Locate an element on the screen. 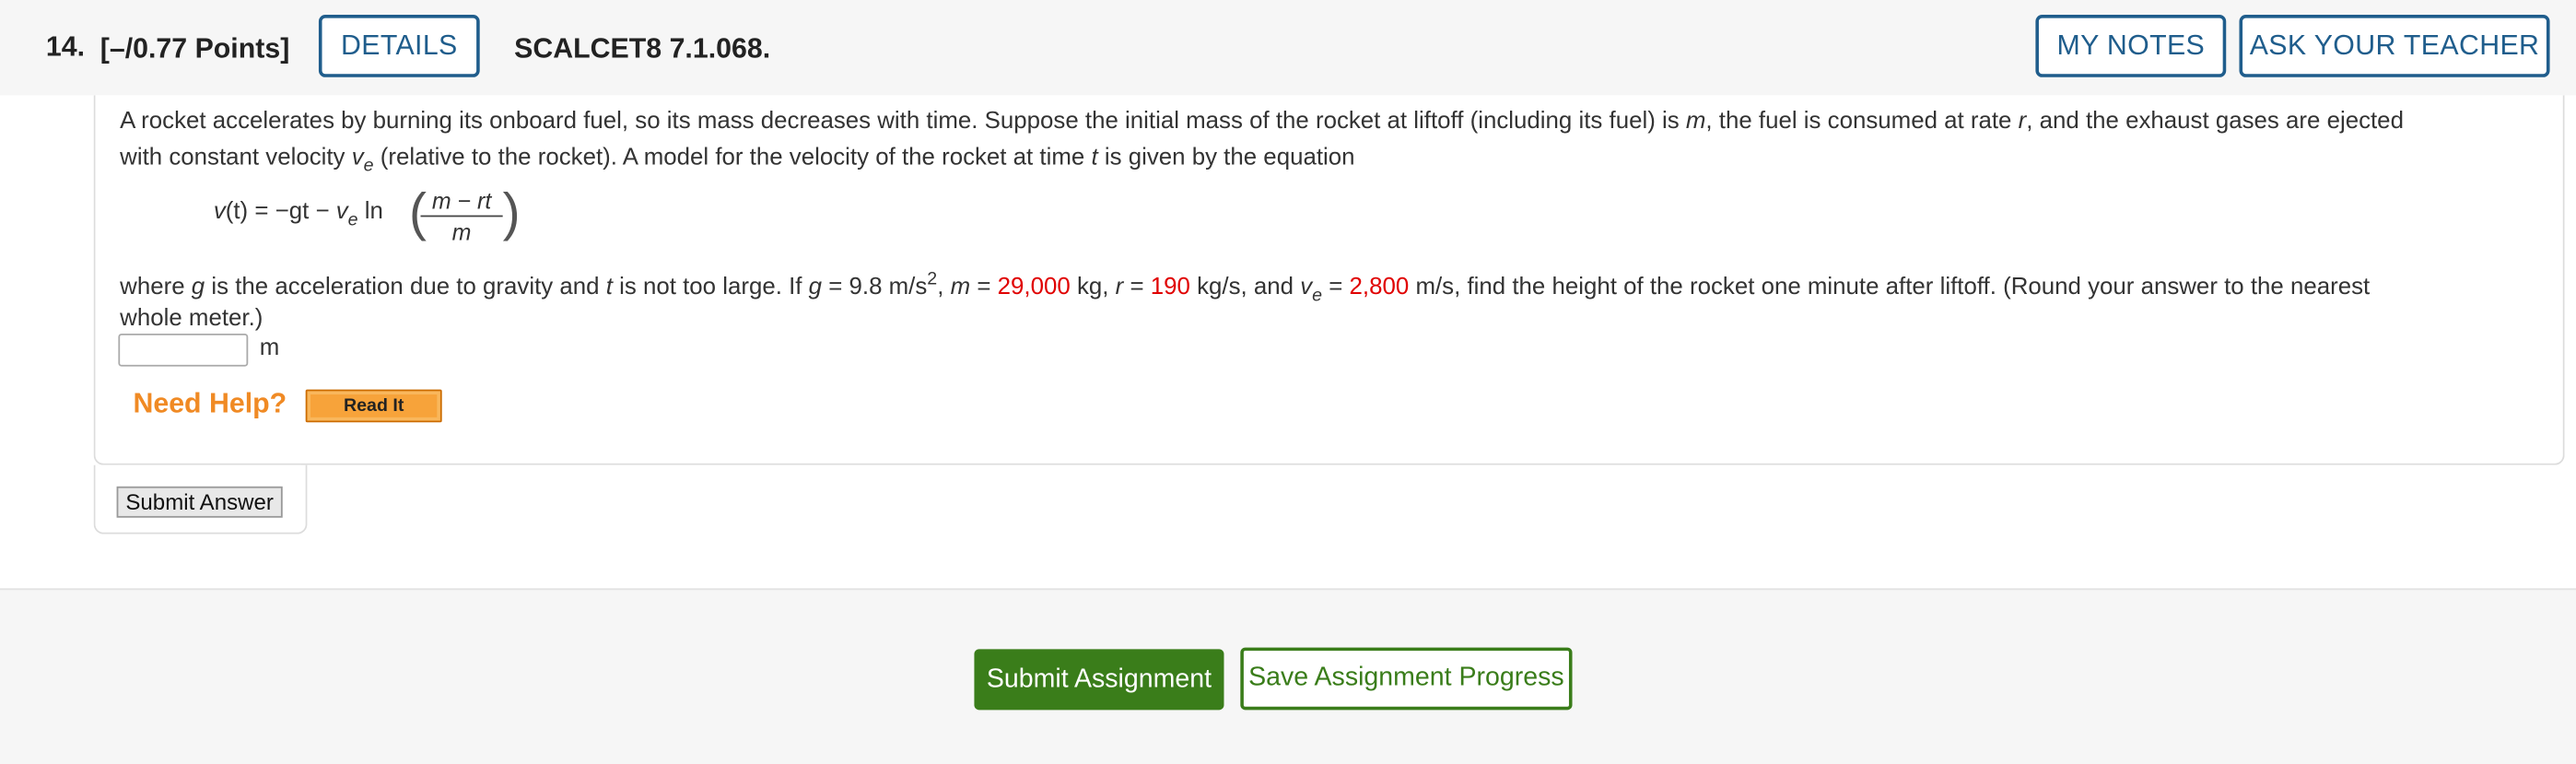 Image resolution: width=2576 pixels, height=764 pixels. submit-assignment-button: Submit Assignment is located at coordinates (1099, 680).